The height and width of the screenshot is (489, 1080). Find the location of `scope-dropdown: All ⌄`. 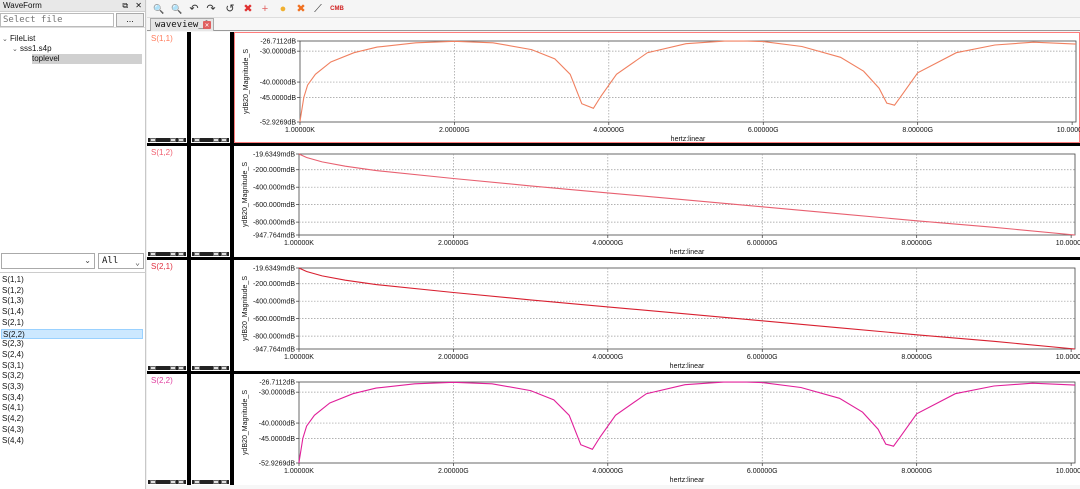

scope-dropdown: All ⌄ is located at coordinates (121, 261).